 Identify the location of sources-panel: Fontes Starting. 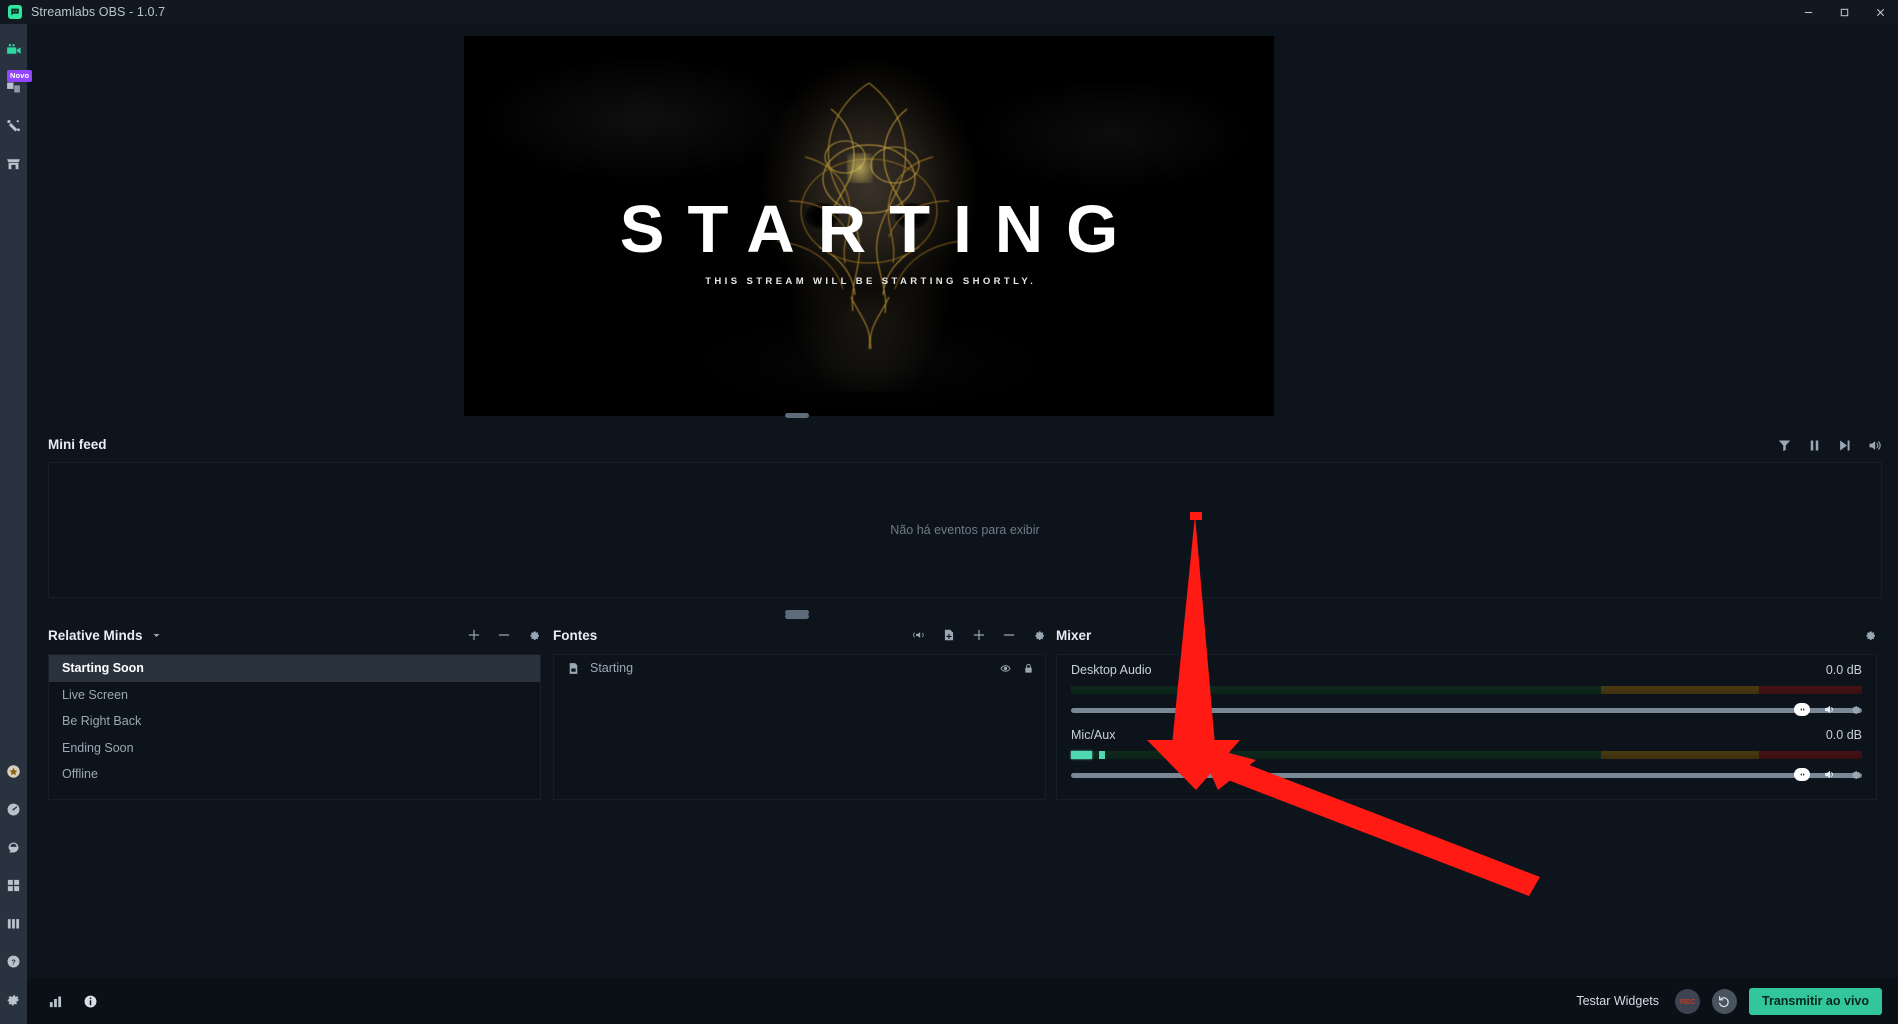
(799, 705).